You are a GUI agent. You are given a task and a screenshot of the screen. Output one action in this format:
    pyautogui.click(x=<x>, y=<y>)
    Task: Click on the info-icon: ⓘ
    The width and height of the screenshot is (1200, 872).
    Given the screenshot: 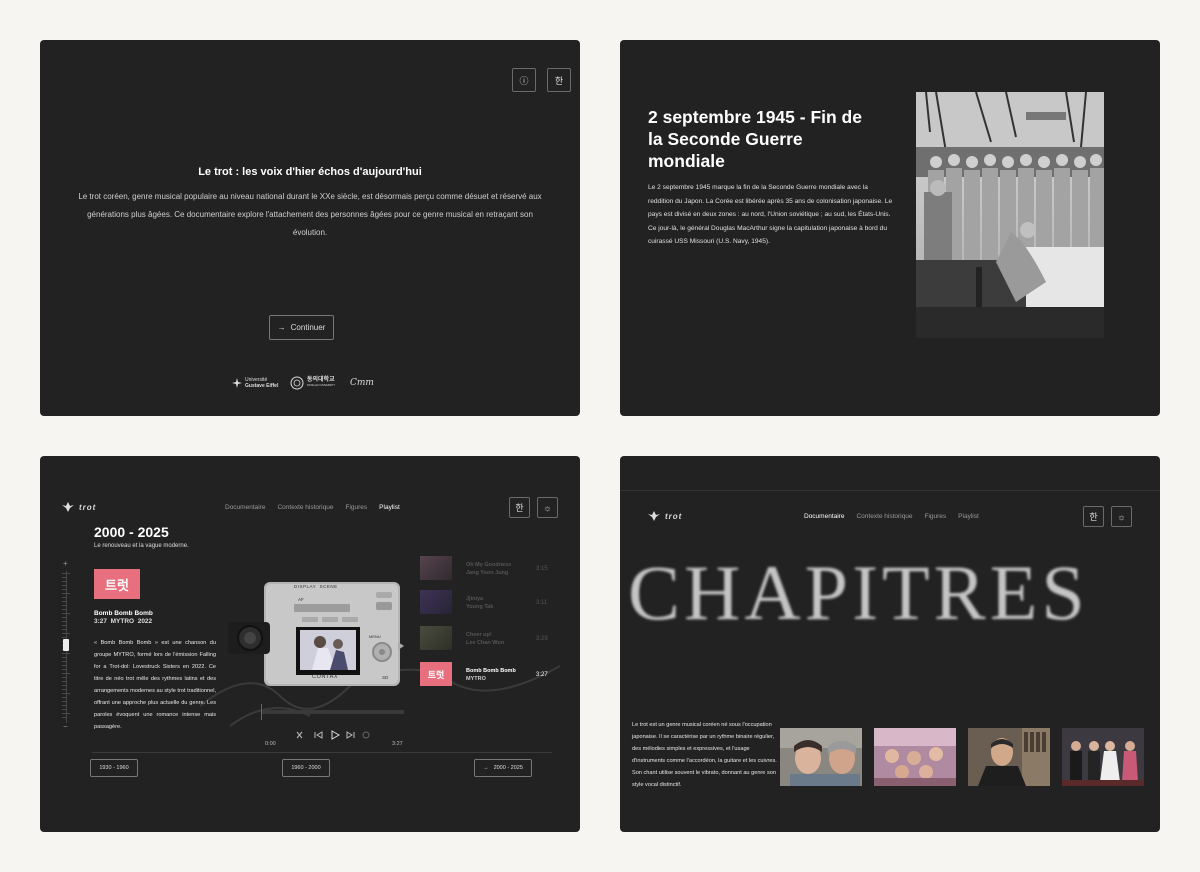 What is the action you would take?
    pyautogui.click(x=524, y=80)
    